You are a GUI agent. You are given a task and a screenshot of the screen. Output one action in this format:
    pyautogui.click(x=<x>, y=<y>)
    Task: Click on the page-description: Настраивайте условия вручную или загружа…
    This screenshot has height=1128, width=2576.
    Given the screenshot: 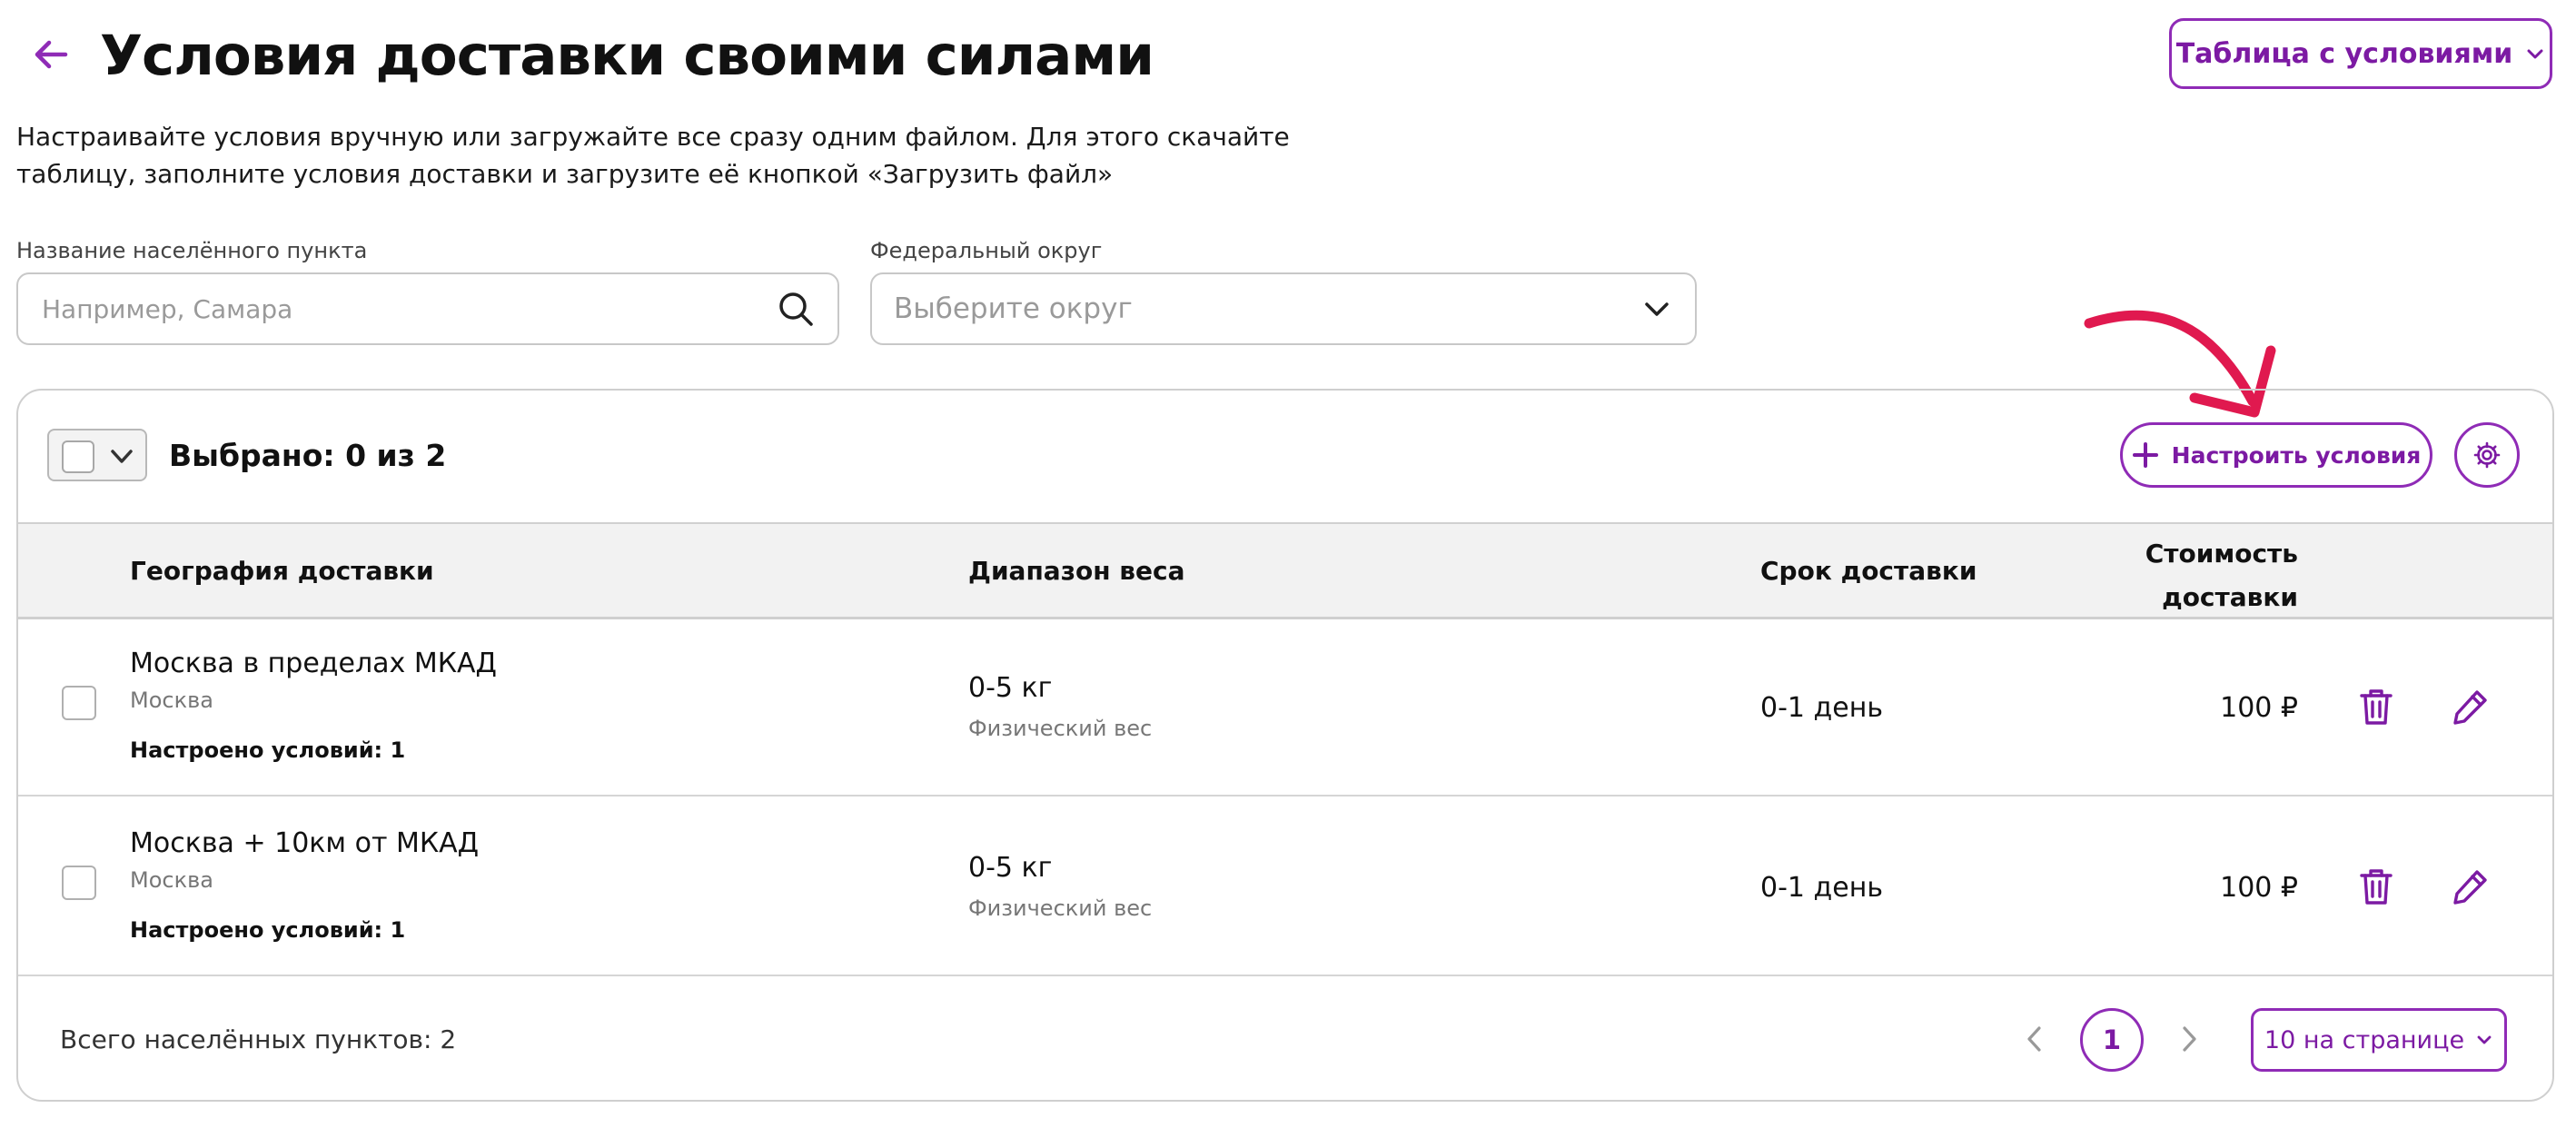 What is the action you would take?
    pyautogui.click(x=653, y=155)
    